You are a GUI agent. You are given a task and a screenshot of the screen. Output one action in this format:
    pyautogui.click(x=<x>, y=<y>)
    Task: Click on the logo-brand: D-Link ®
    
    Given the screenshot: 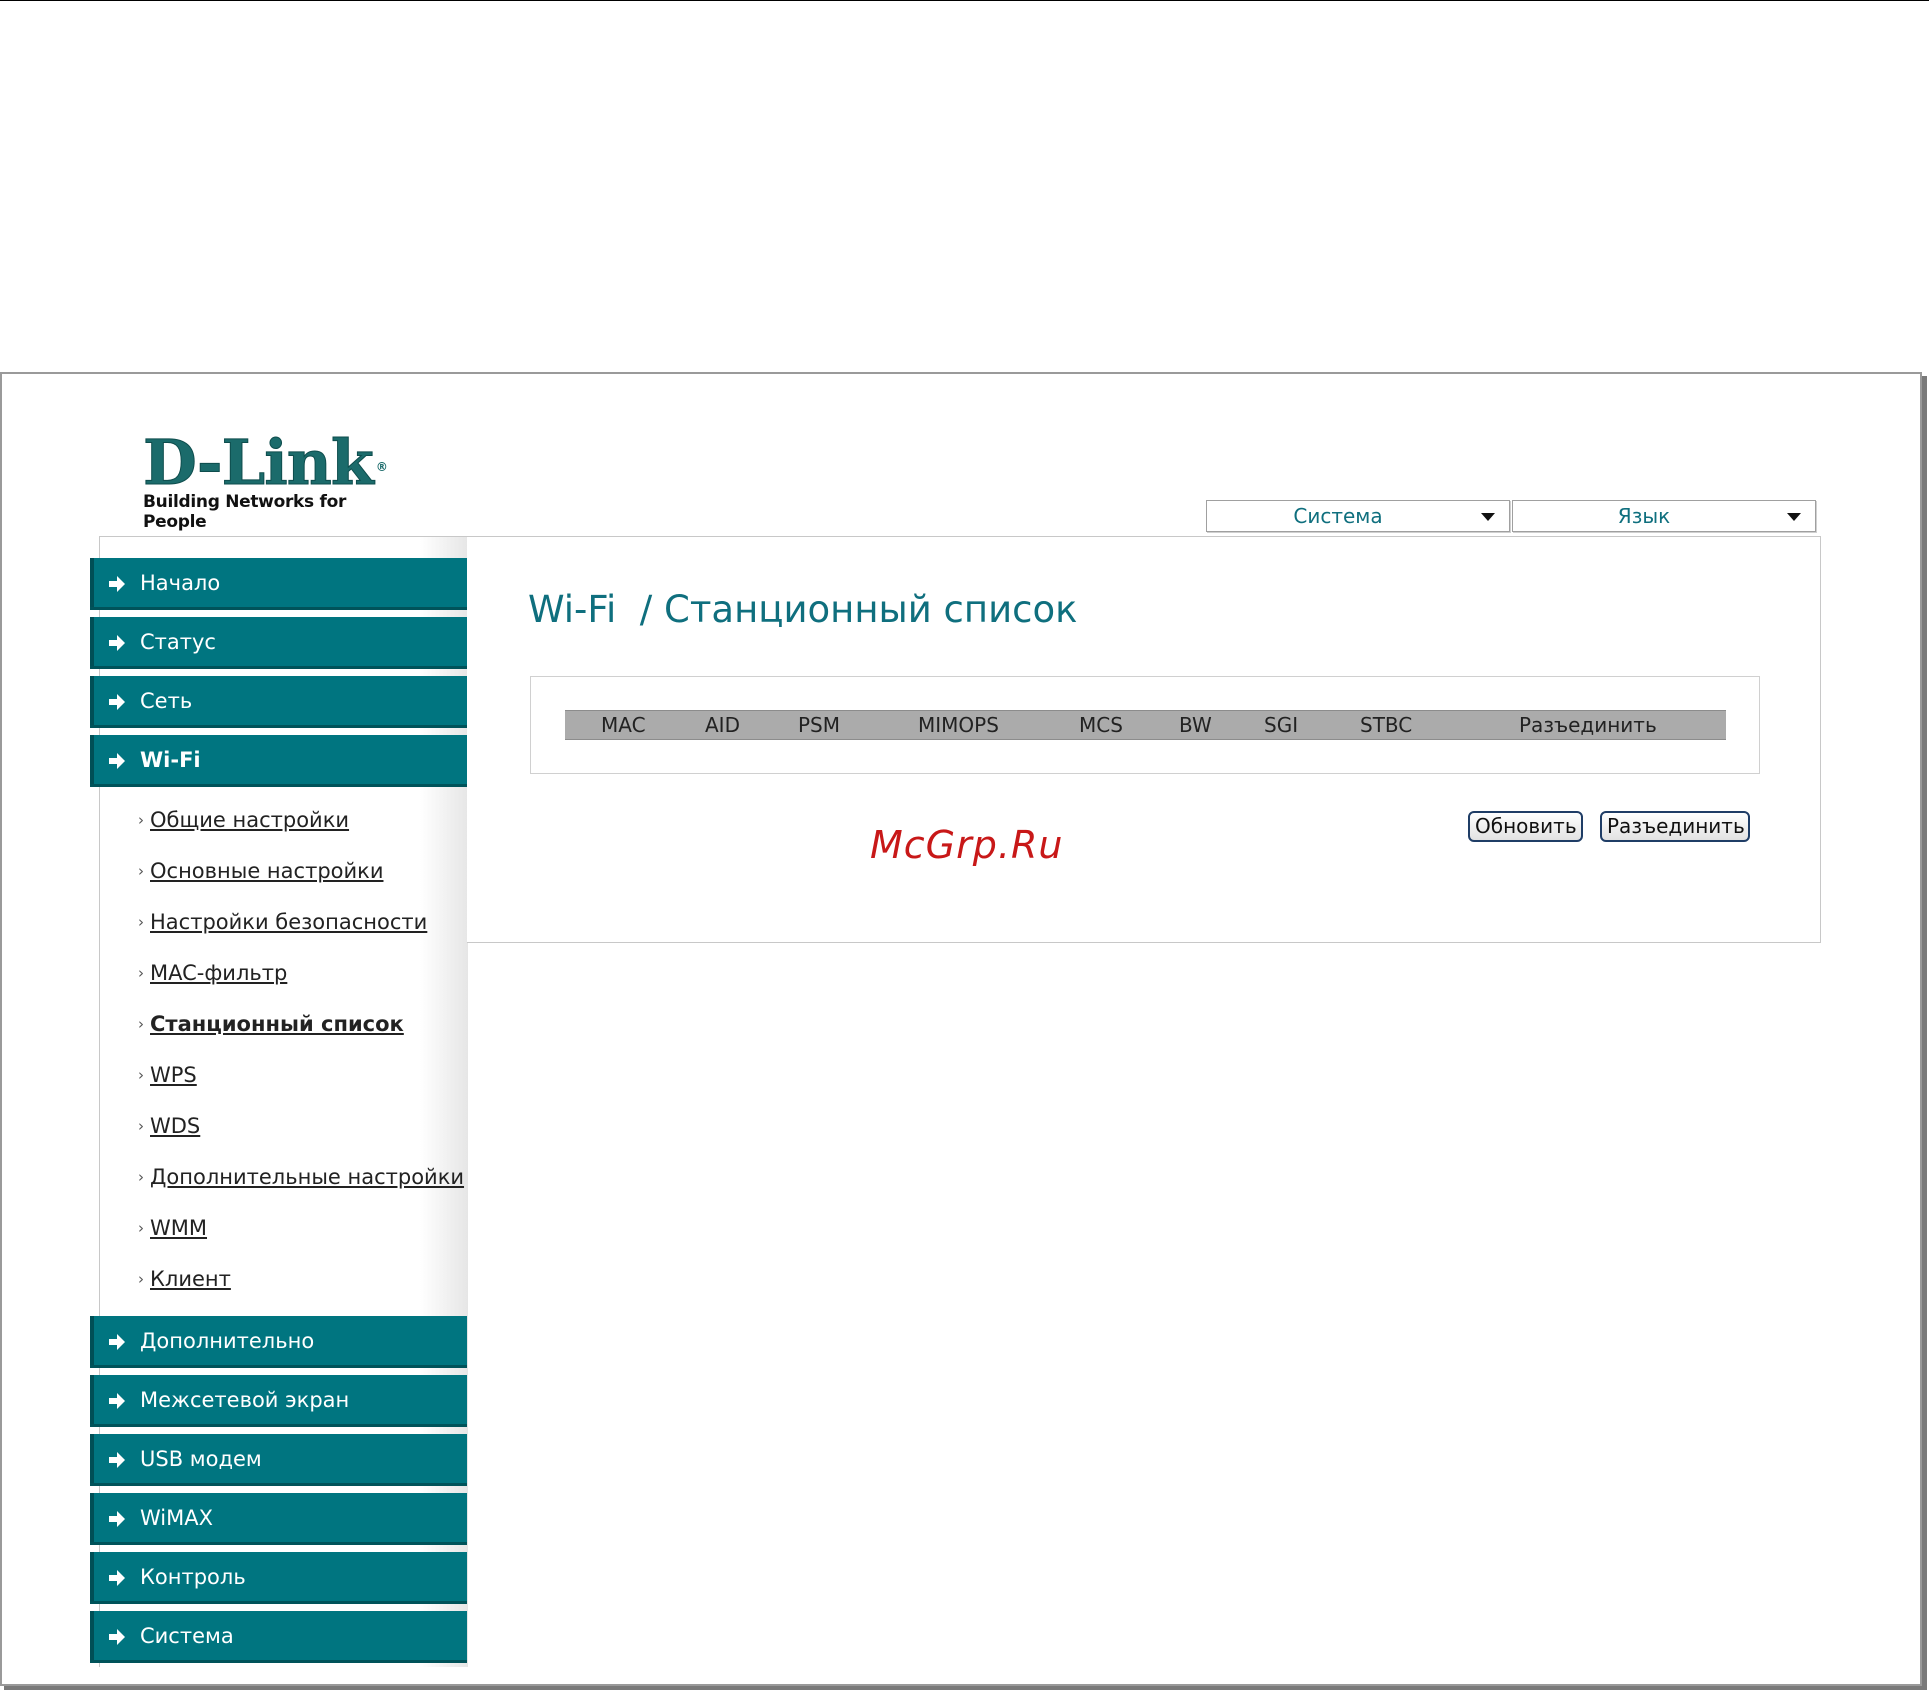 What is the action you would take?
    pyautogui.click(x=265, y=462)
    